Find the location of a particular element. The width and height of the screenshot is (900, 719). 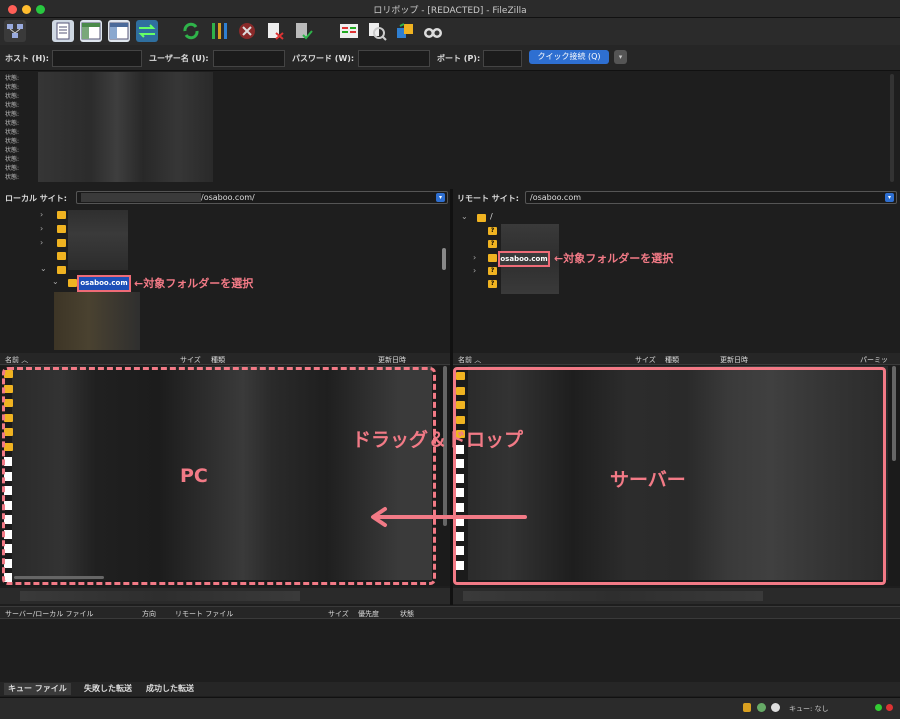

directory-comparison-icon is located at coordinates (349, 31).